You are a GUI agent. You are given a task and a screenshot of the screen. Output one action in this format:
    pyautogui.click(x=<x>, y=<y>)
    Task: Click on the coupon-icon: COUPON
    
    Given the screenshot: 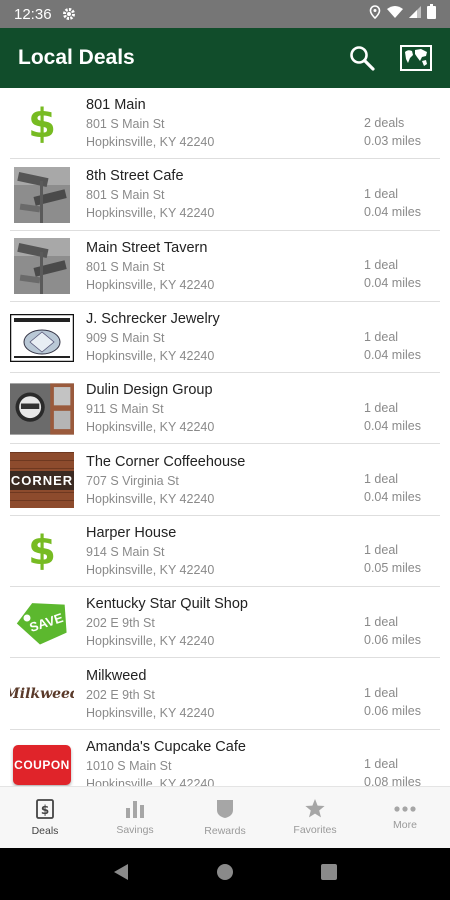 What is the action you would take?
    pyautogui.click(x=42, y=761)
    